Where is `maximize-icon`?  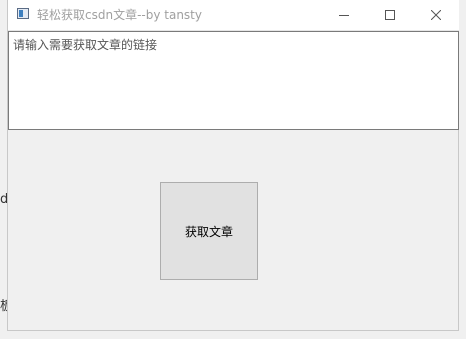 maximize-icon is located at coordinates (390, 15).